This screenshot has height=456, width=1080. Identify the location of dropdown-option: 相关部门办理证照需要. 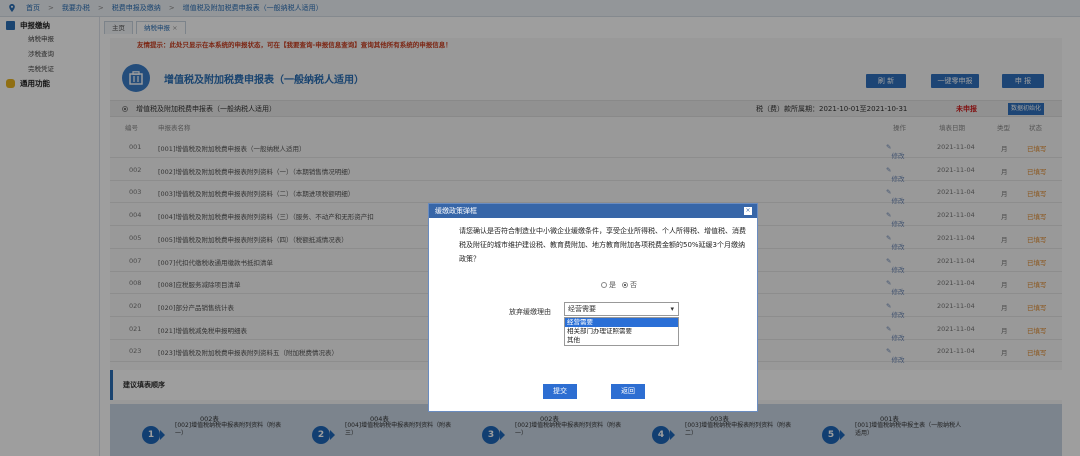
(621, 331).